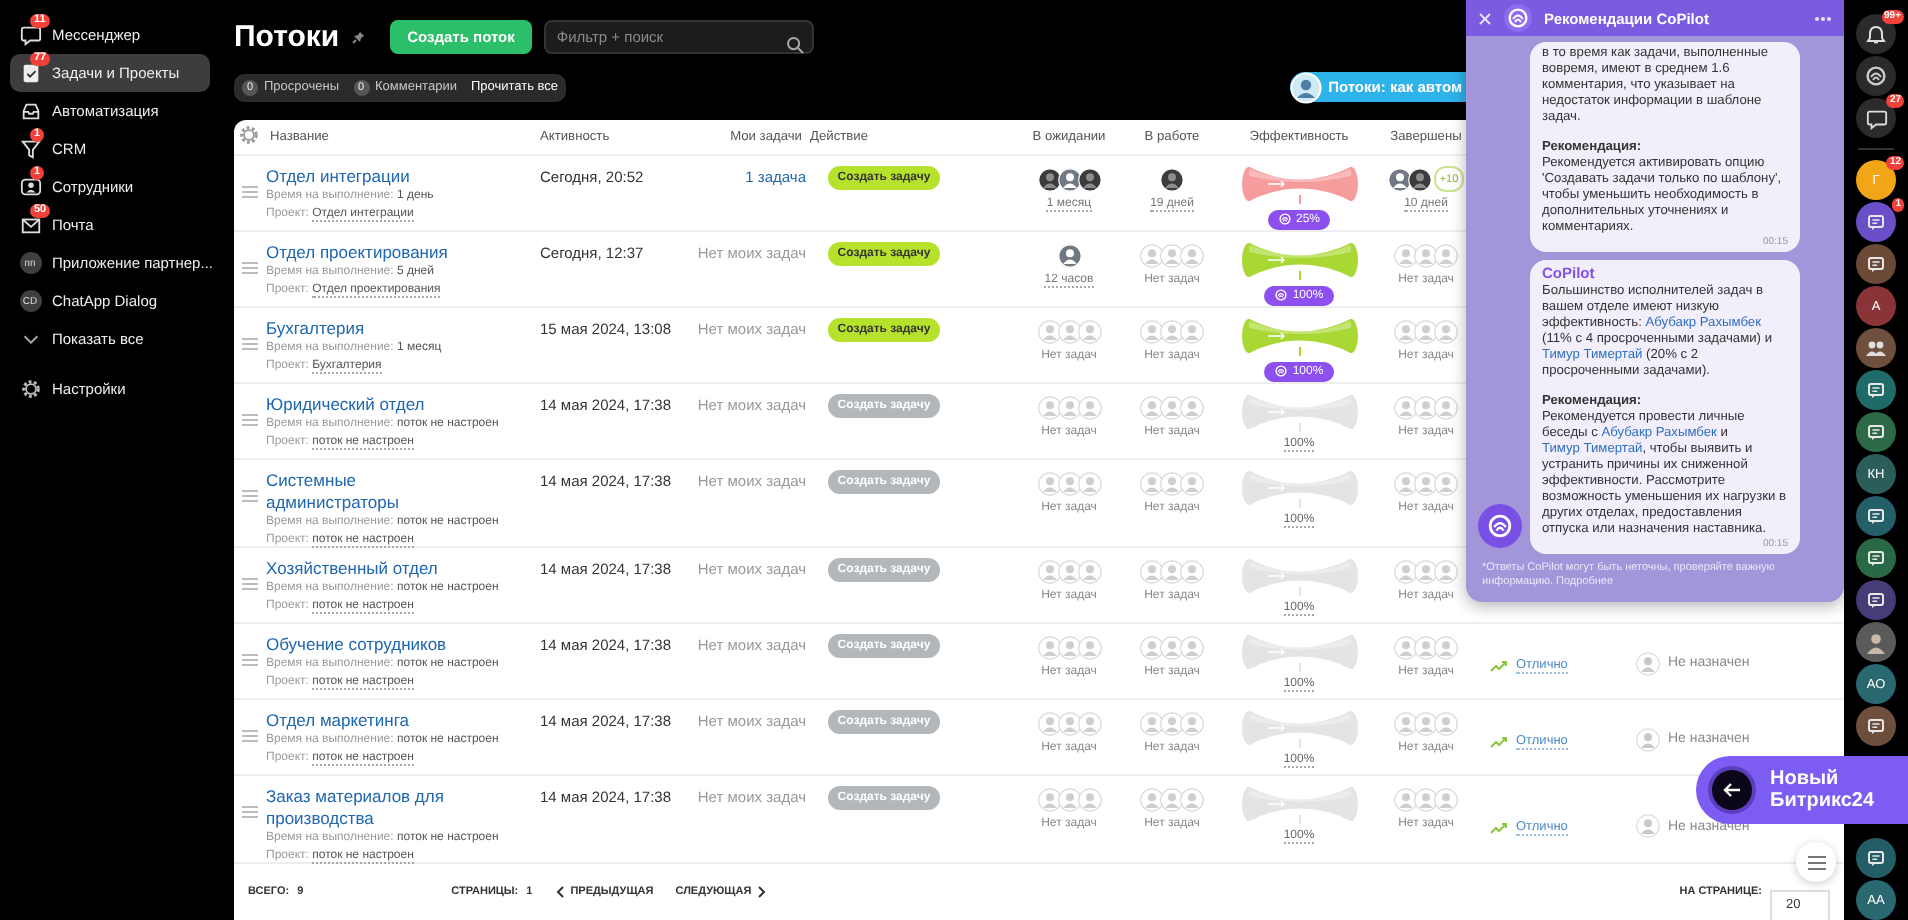 The width and height of the screenshot is (1908, 920). Describe the element at coordinates (1876, 34) in the screenshot. I see `bell-icon` at that location.